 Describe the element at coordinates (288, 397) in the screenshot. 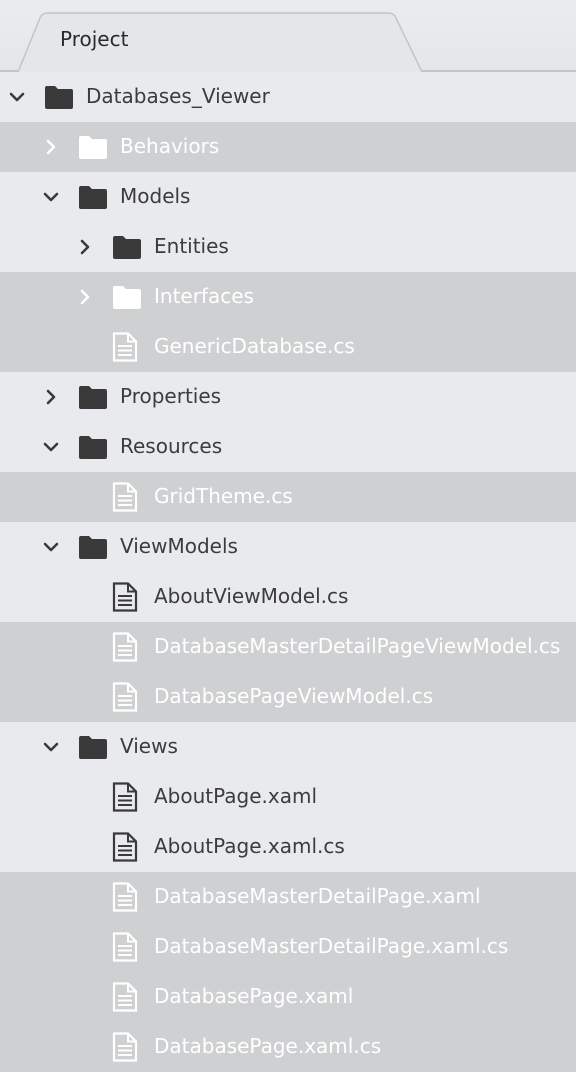

I see `tree-folder-row: Properties` at that location.